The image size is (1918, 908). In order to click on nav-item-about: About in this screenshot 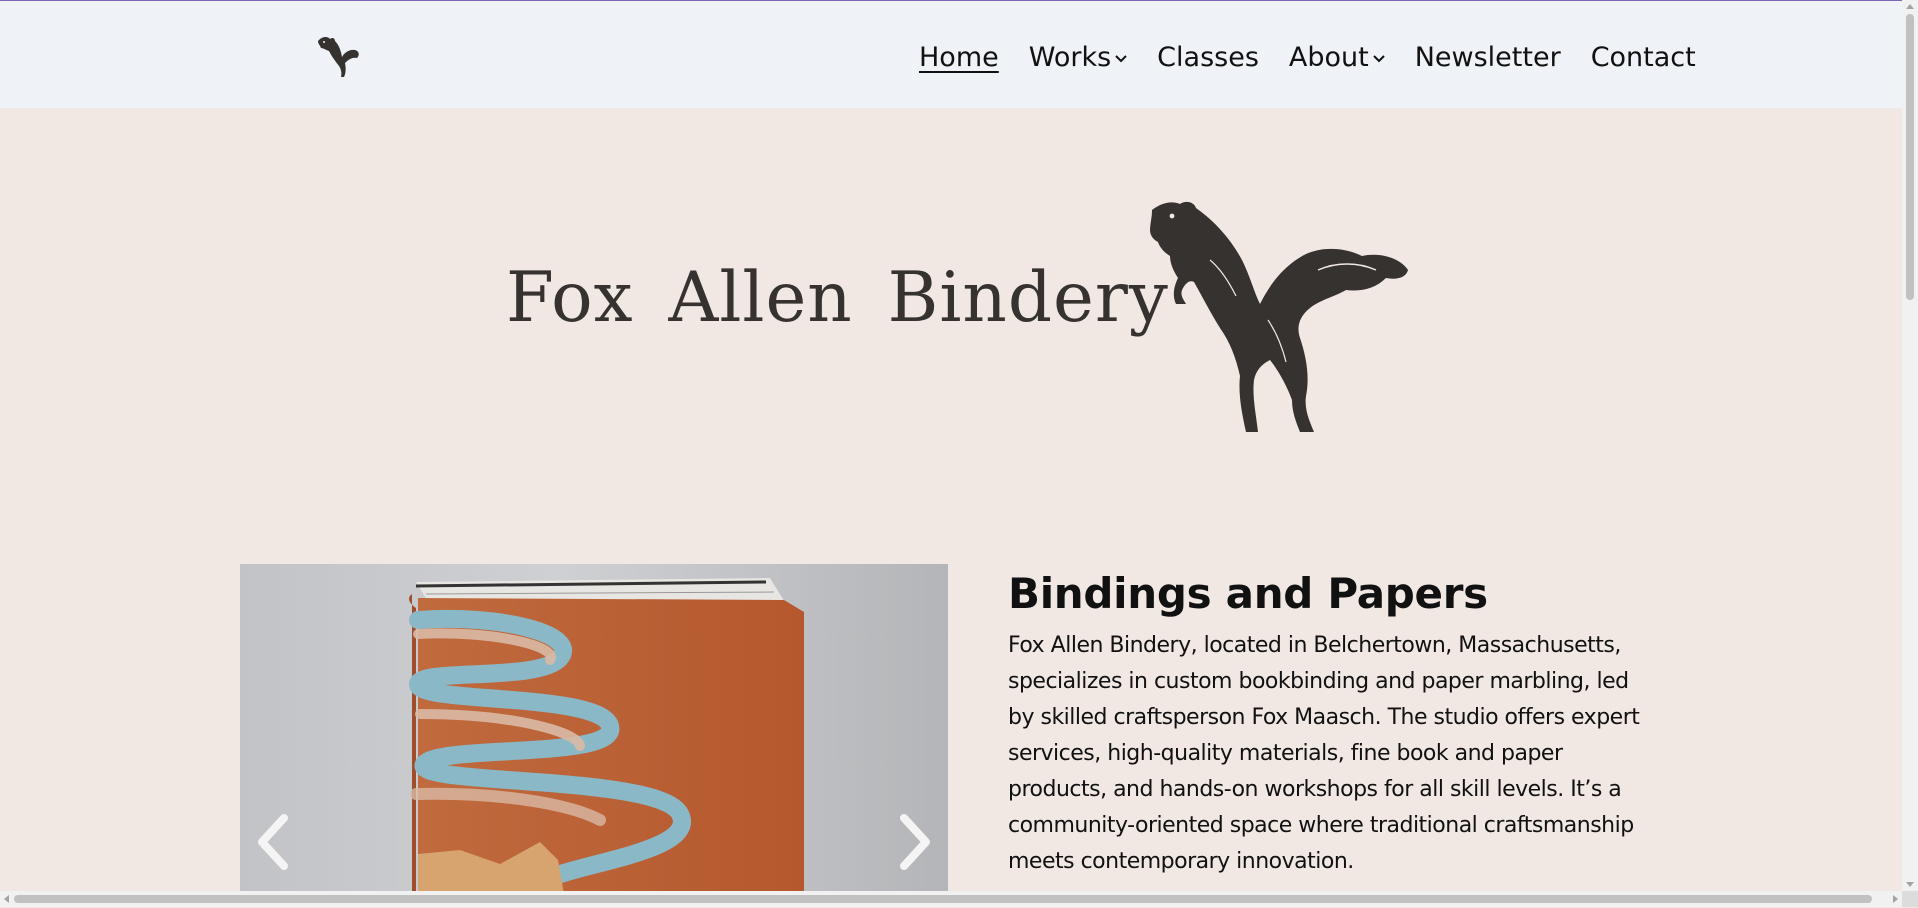, I will do `click(1337, 57)`.